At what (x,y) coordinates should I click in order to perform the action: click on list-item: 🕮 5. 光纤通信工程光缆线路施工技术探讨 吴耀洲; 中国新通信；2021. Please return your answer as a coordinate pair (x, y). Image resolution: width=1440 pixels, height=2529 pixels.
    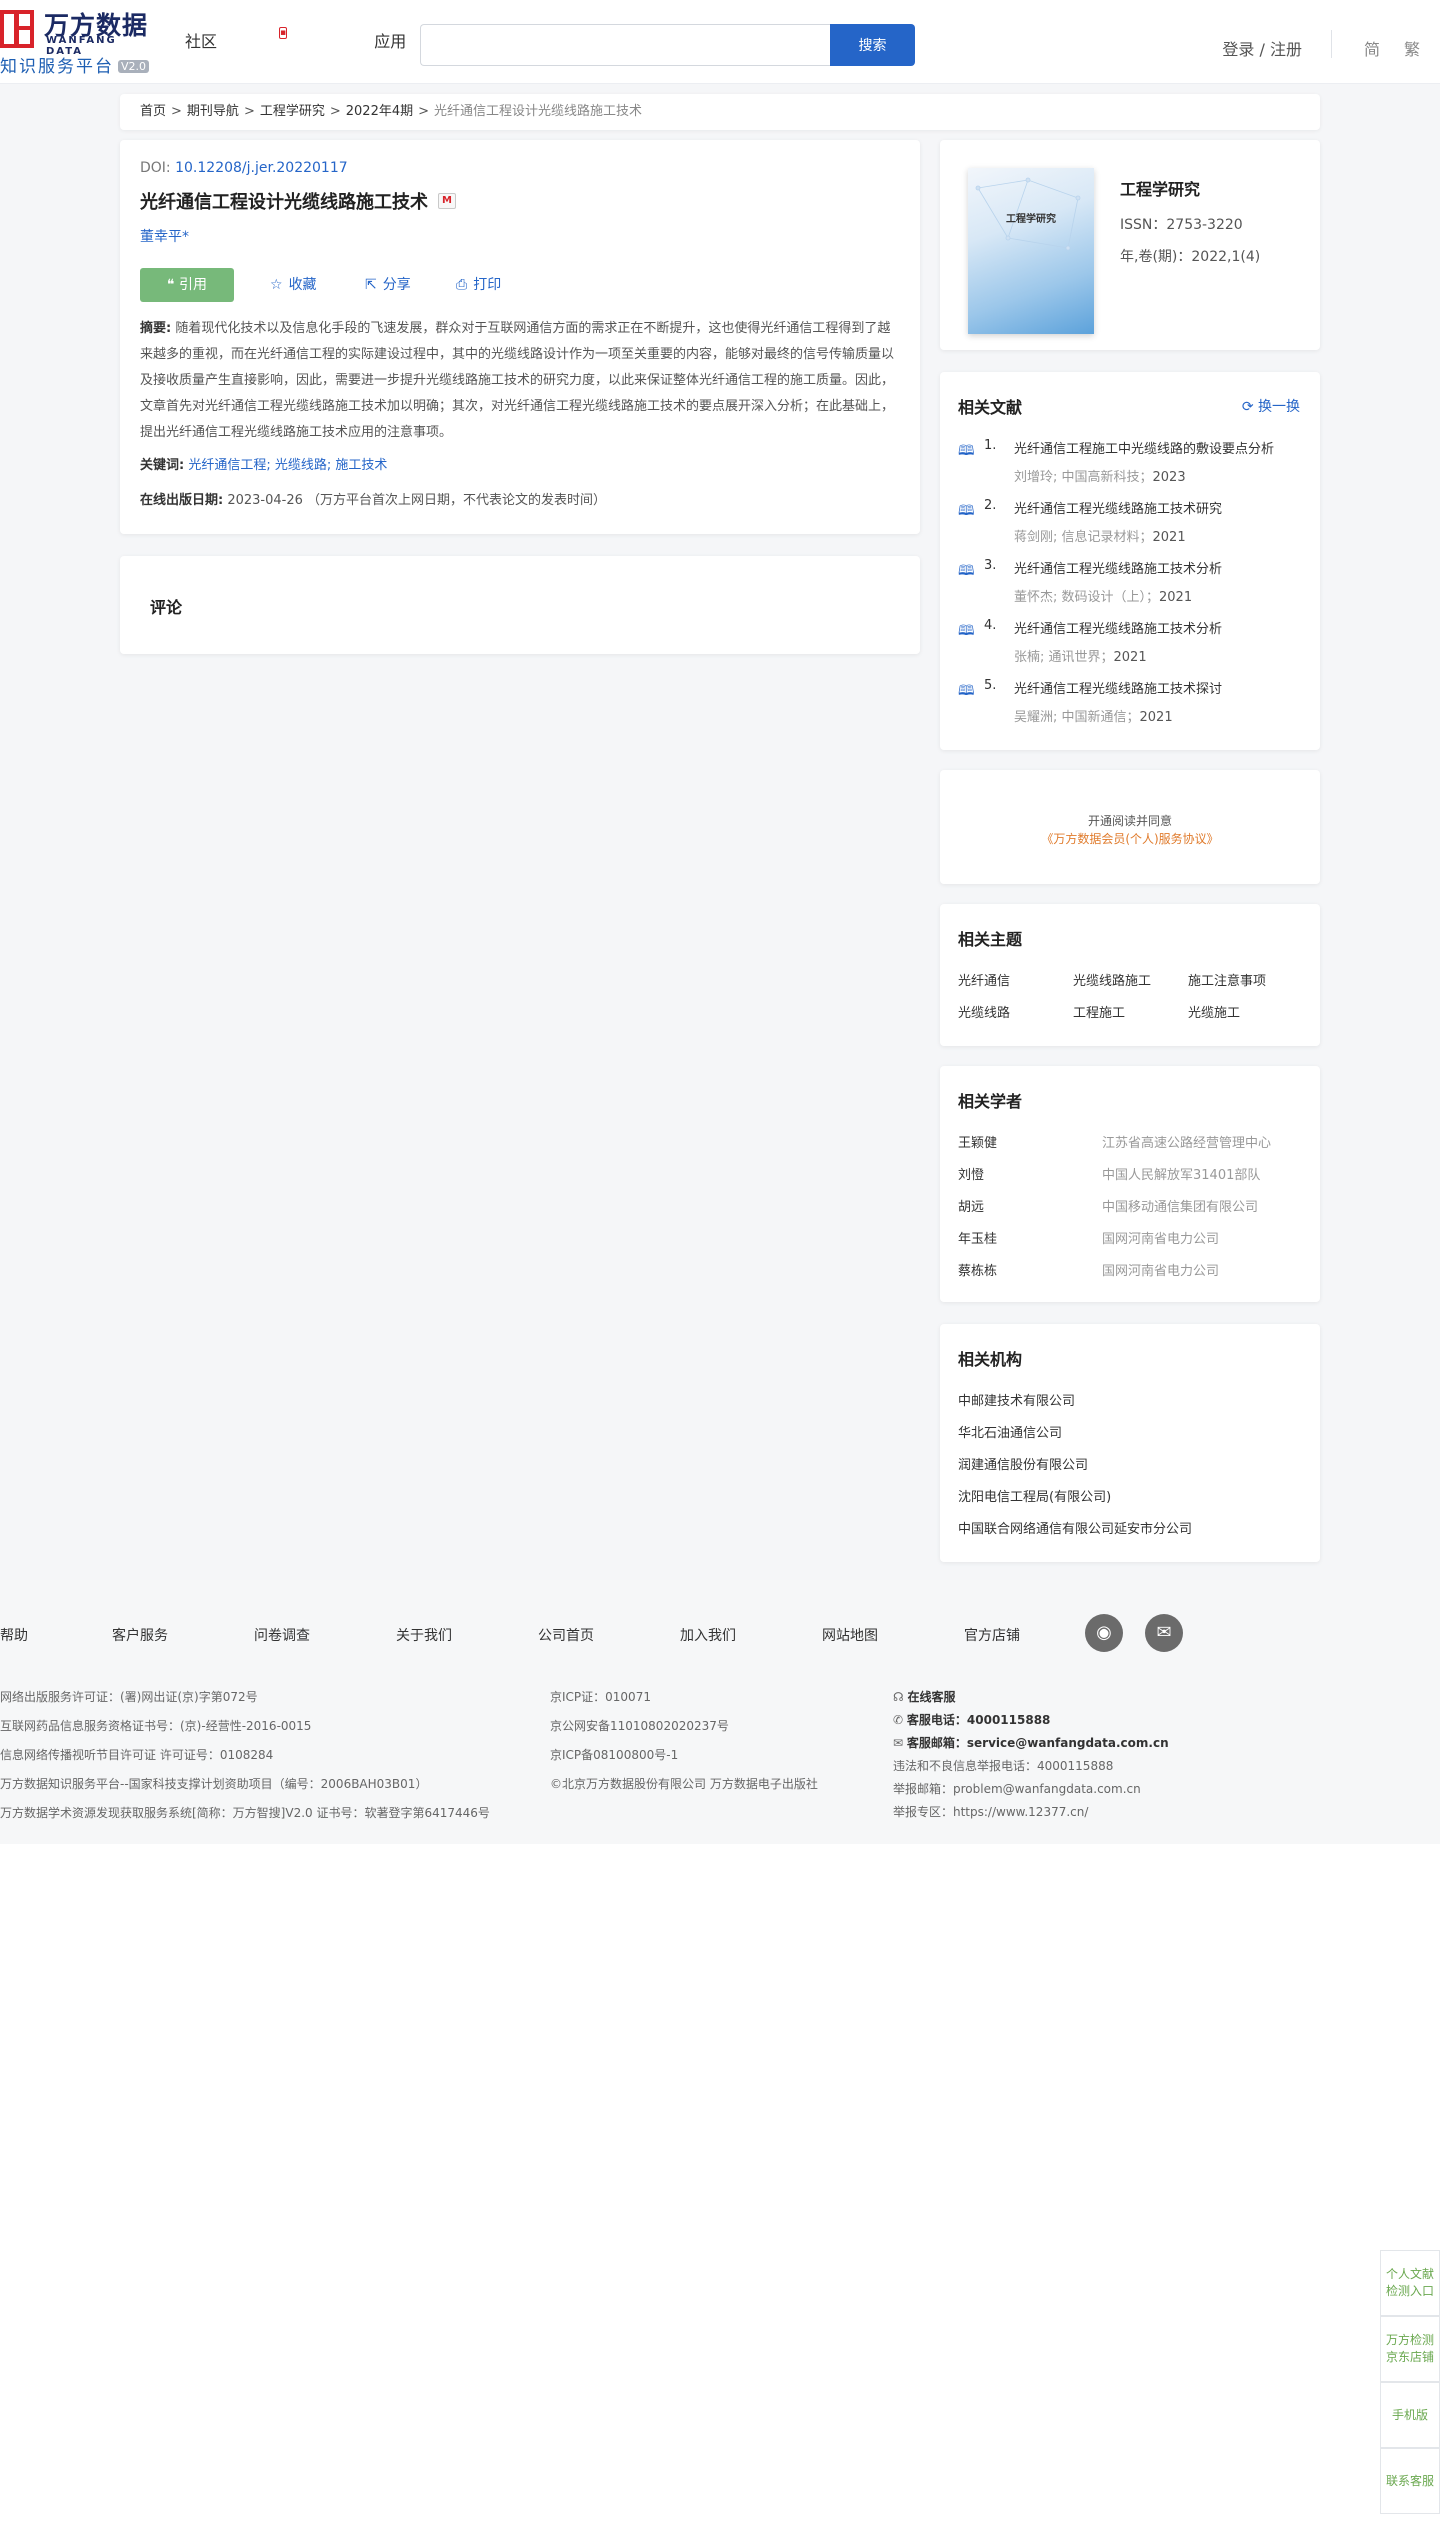
    Looking at the image, I should click on (1133, 704).